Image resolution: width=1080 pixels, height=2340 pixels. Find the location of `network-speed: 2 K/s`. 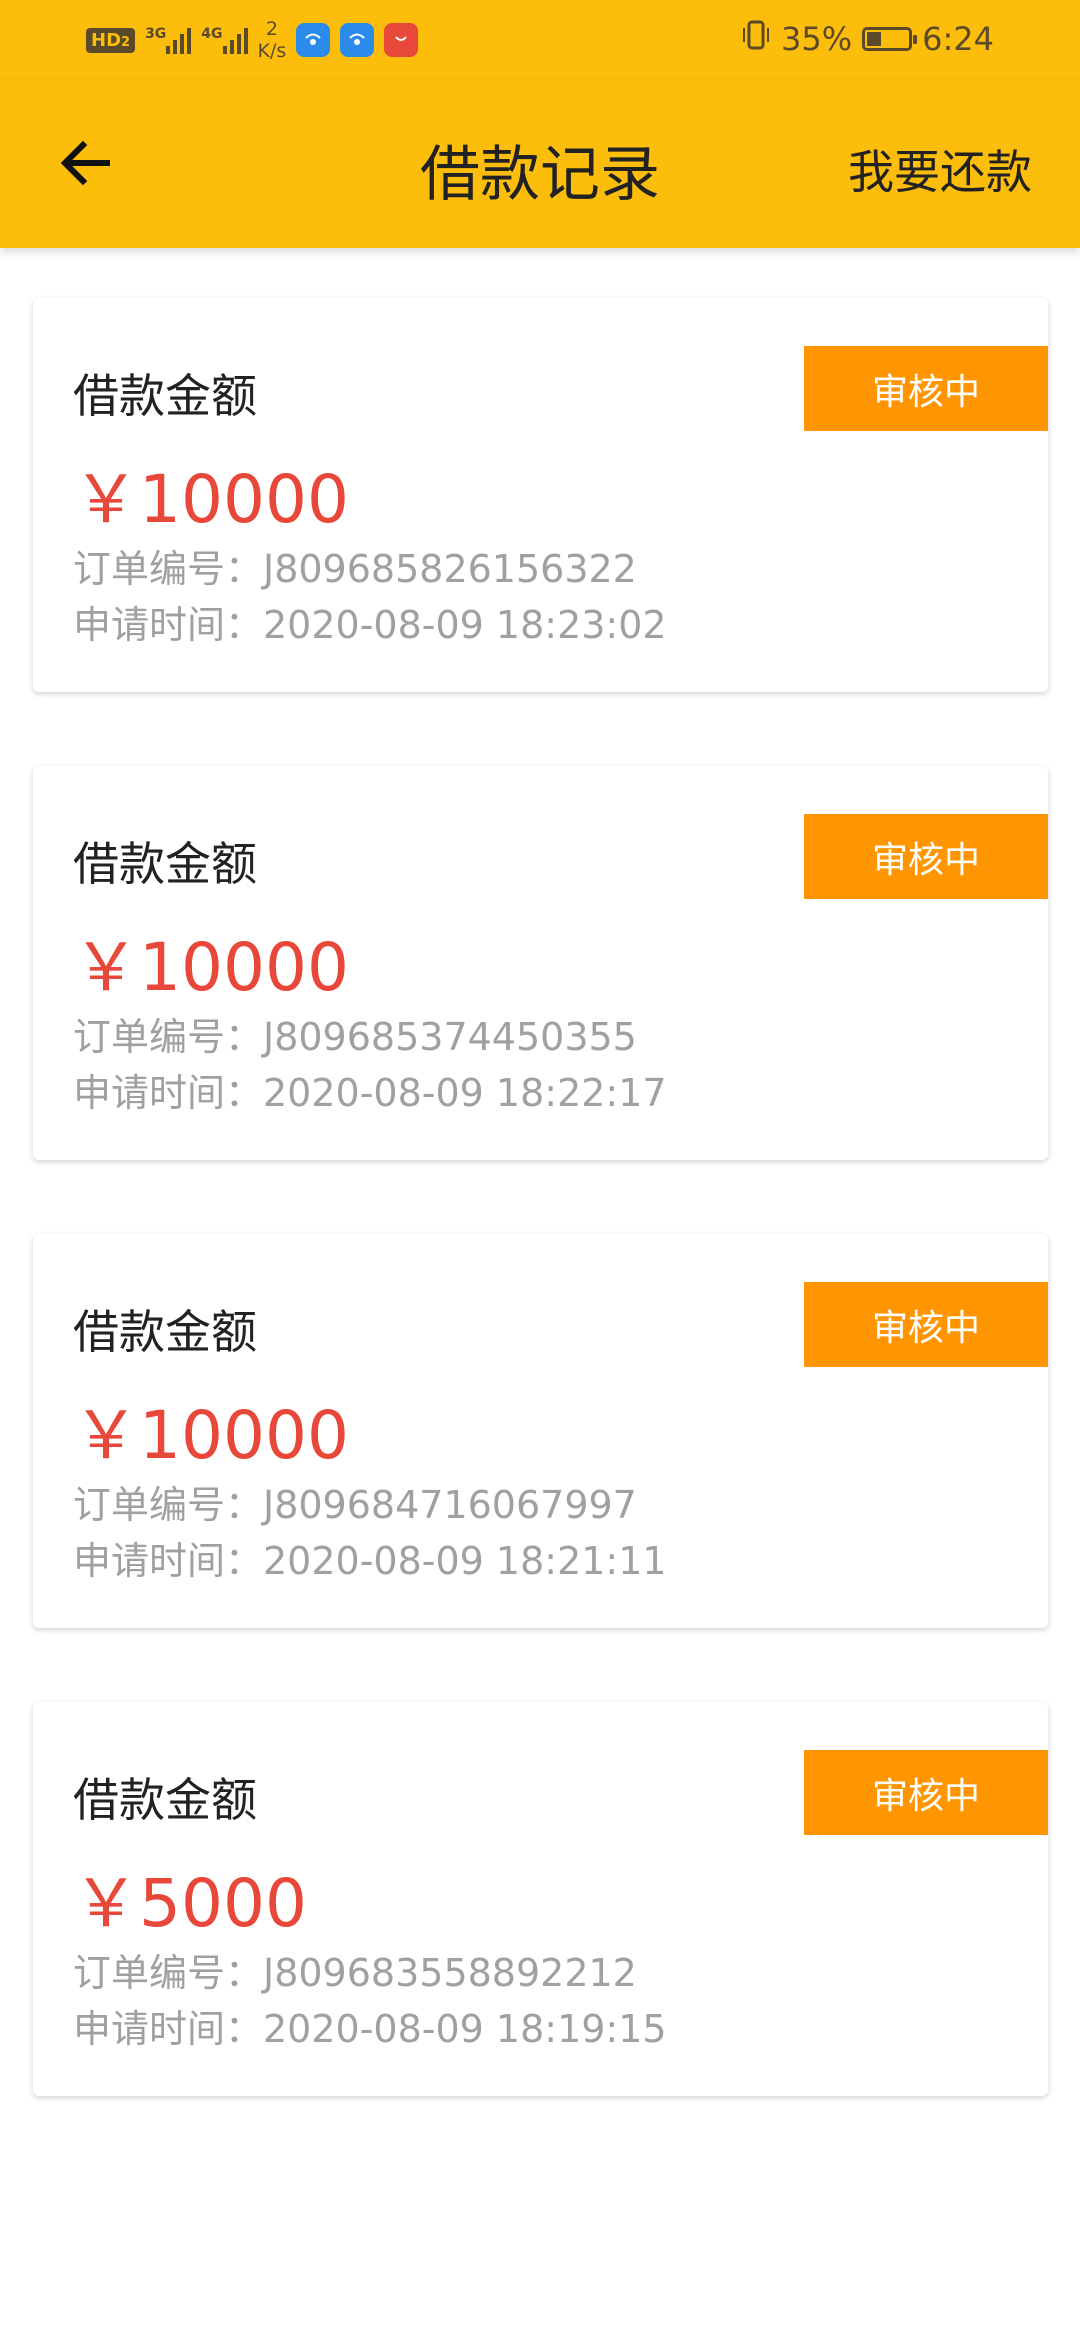

network-speed: 2 K/s is located at coordinates (272, 40).